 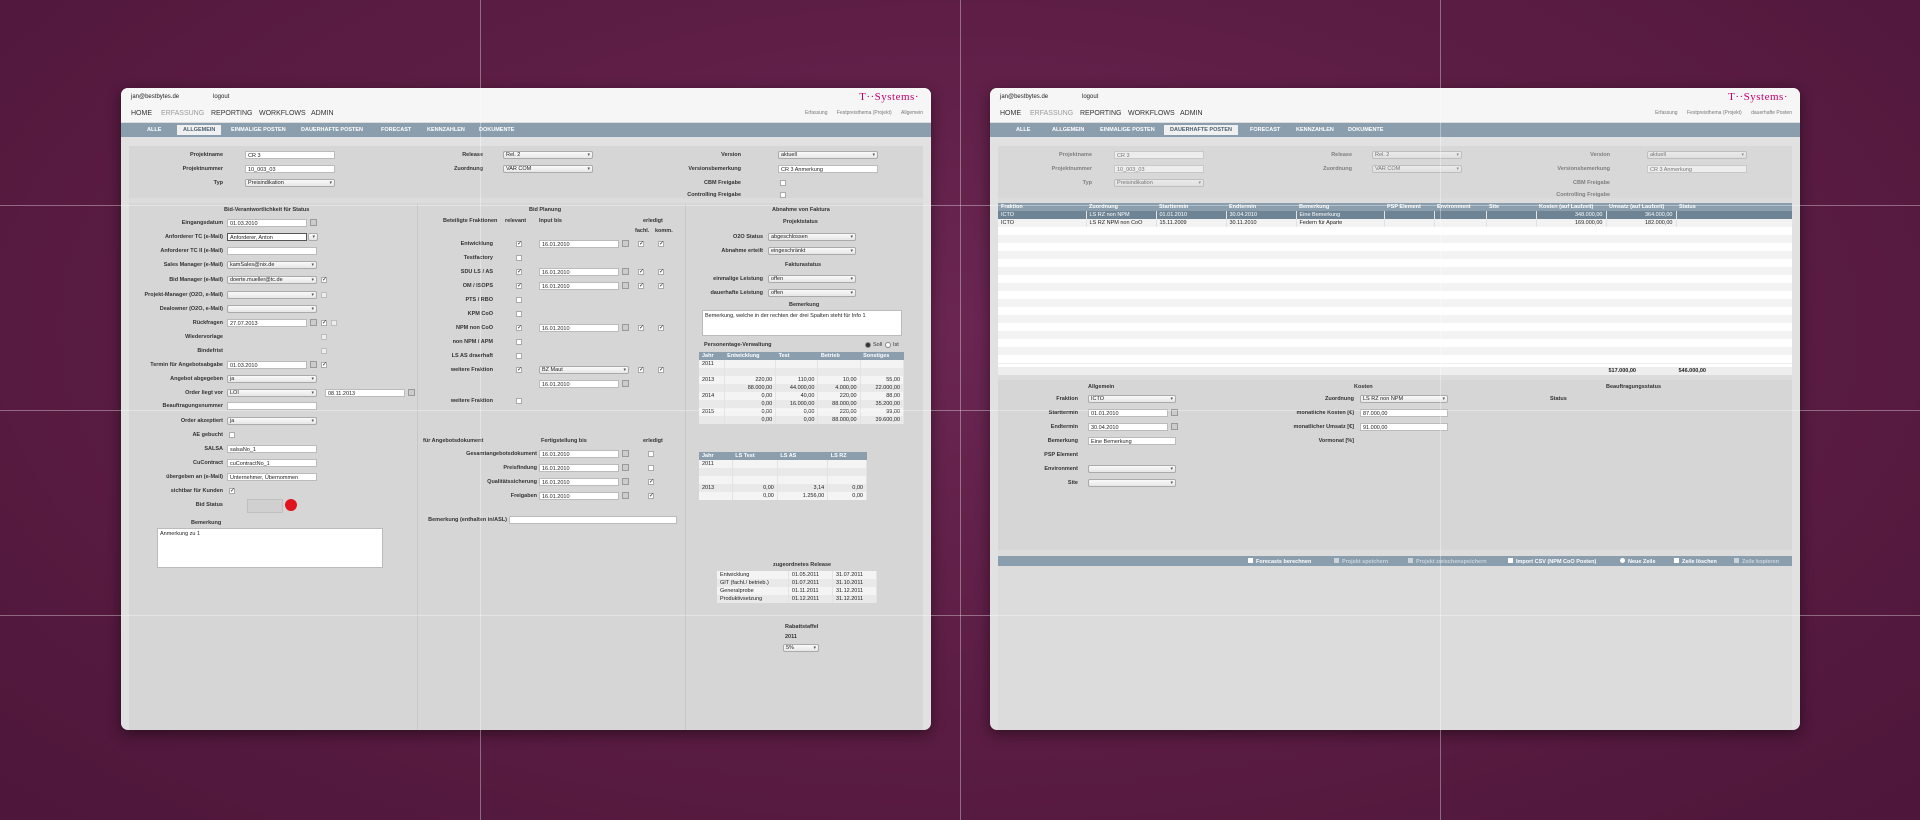 What do you see at coordinates (1315, 130) in the screenshot?
I see `tab-kennzahlen: KENNZAHLEN` at bounding box center [1315, 130].